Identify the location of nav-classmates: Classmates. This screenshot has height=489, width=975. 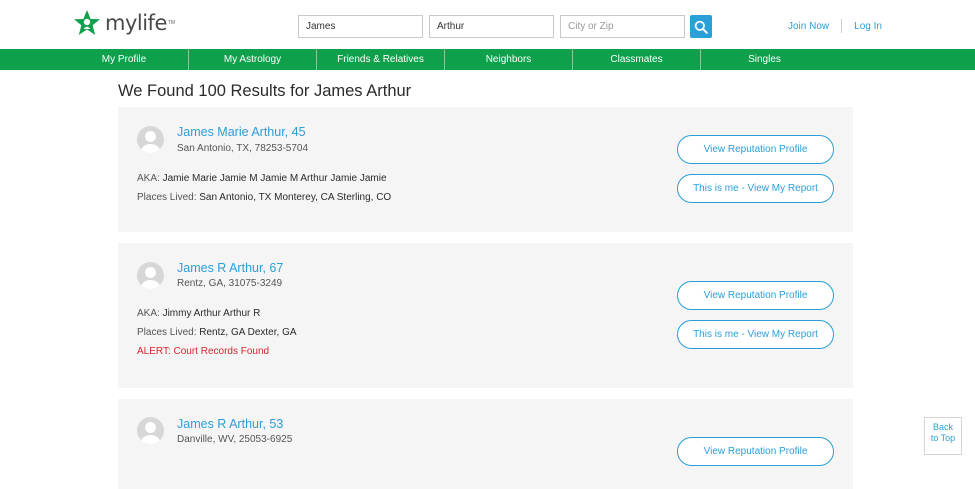
(636, 59).